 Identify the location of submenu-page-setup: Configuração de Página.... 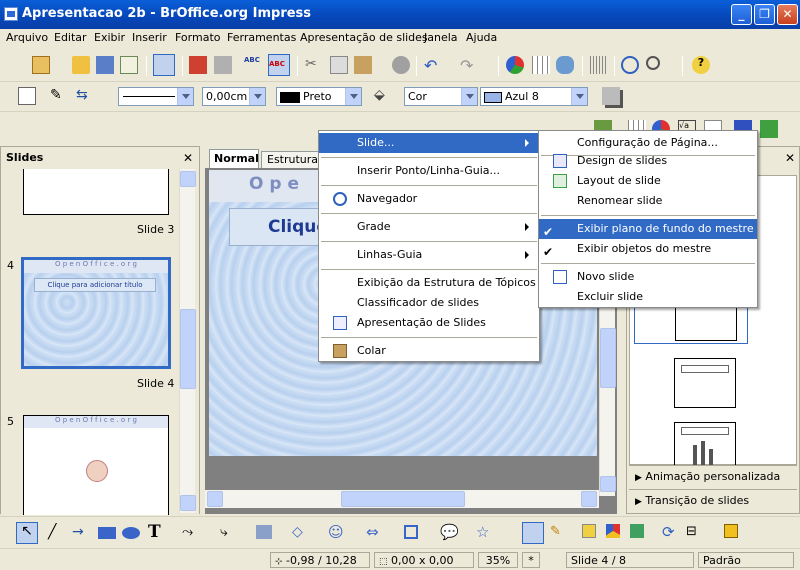
(648, 143).